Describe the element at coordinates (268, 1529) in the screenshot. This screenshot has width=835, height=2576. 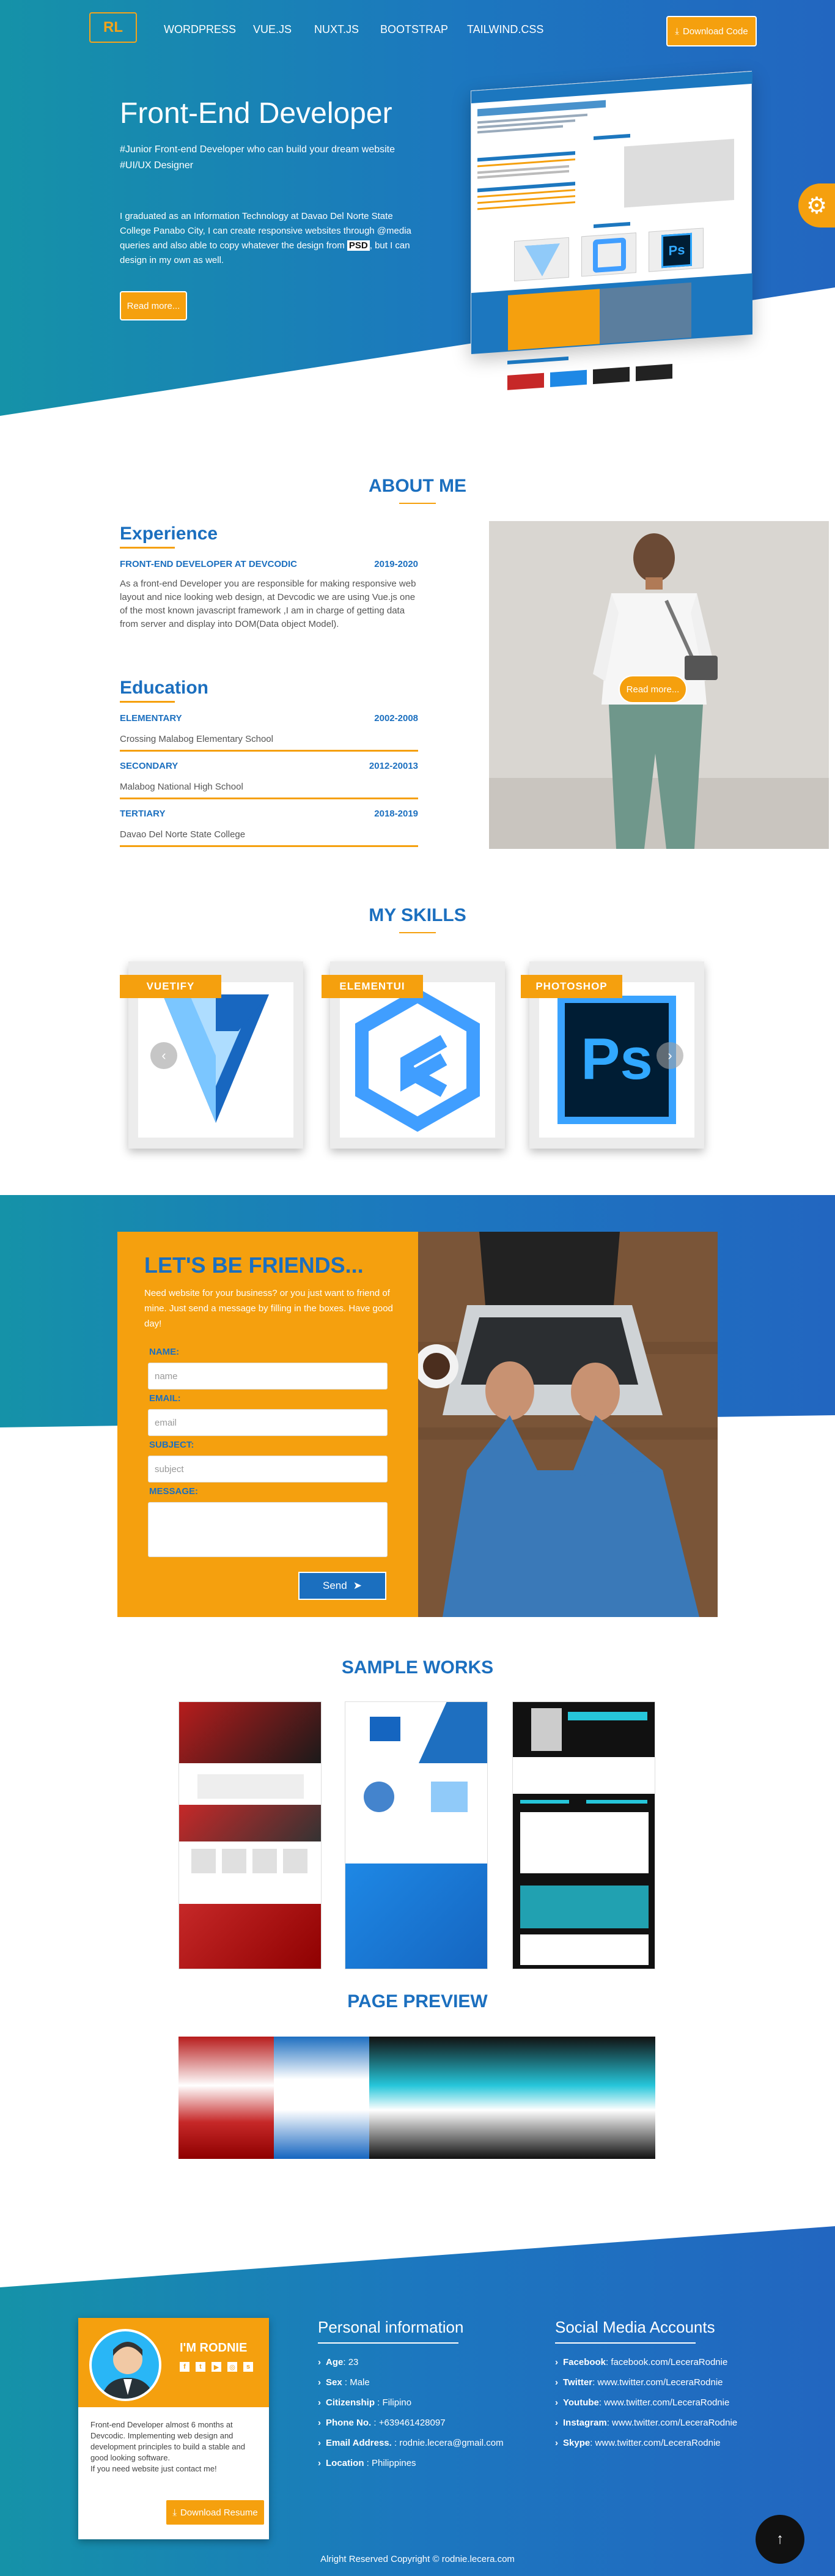
I see `message-textarea` at that location.